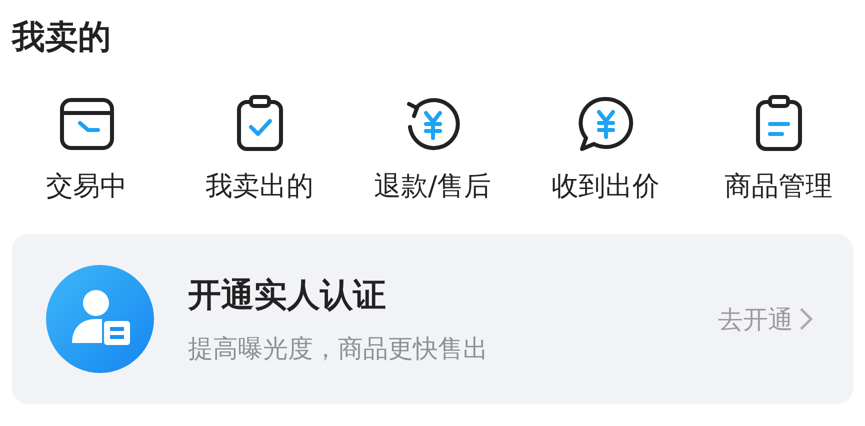  I want to click on user-id-icon, so click(100, 319).